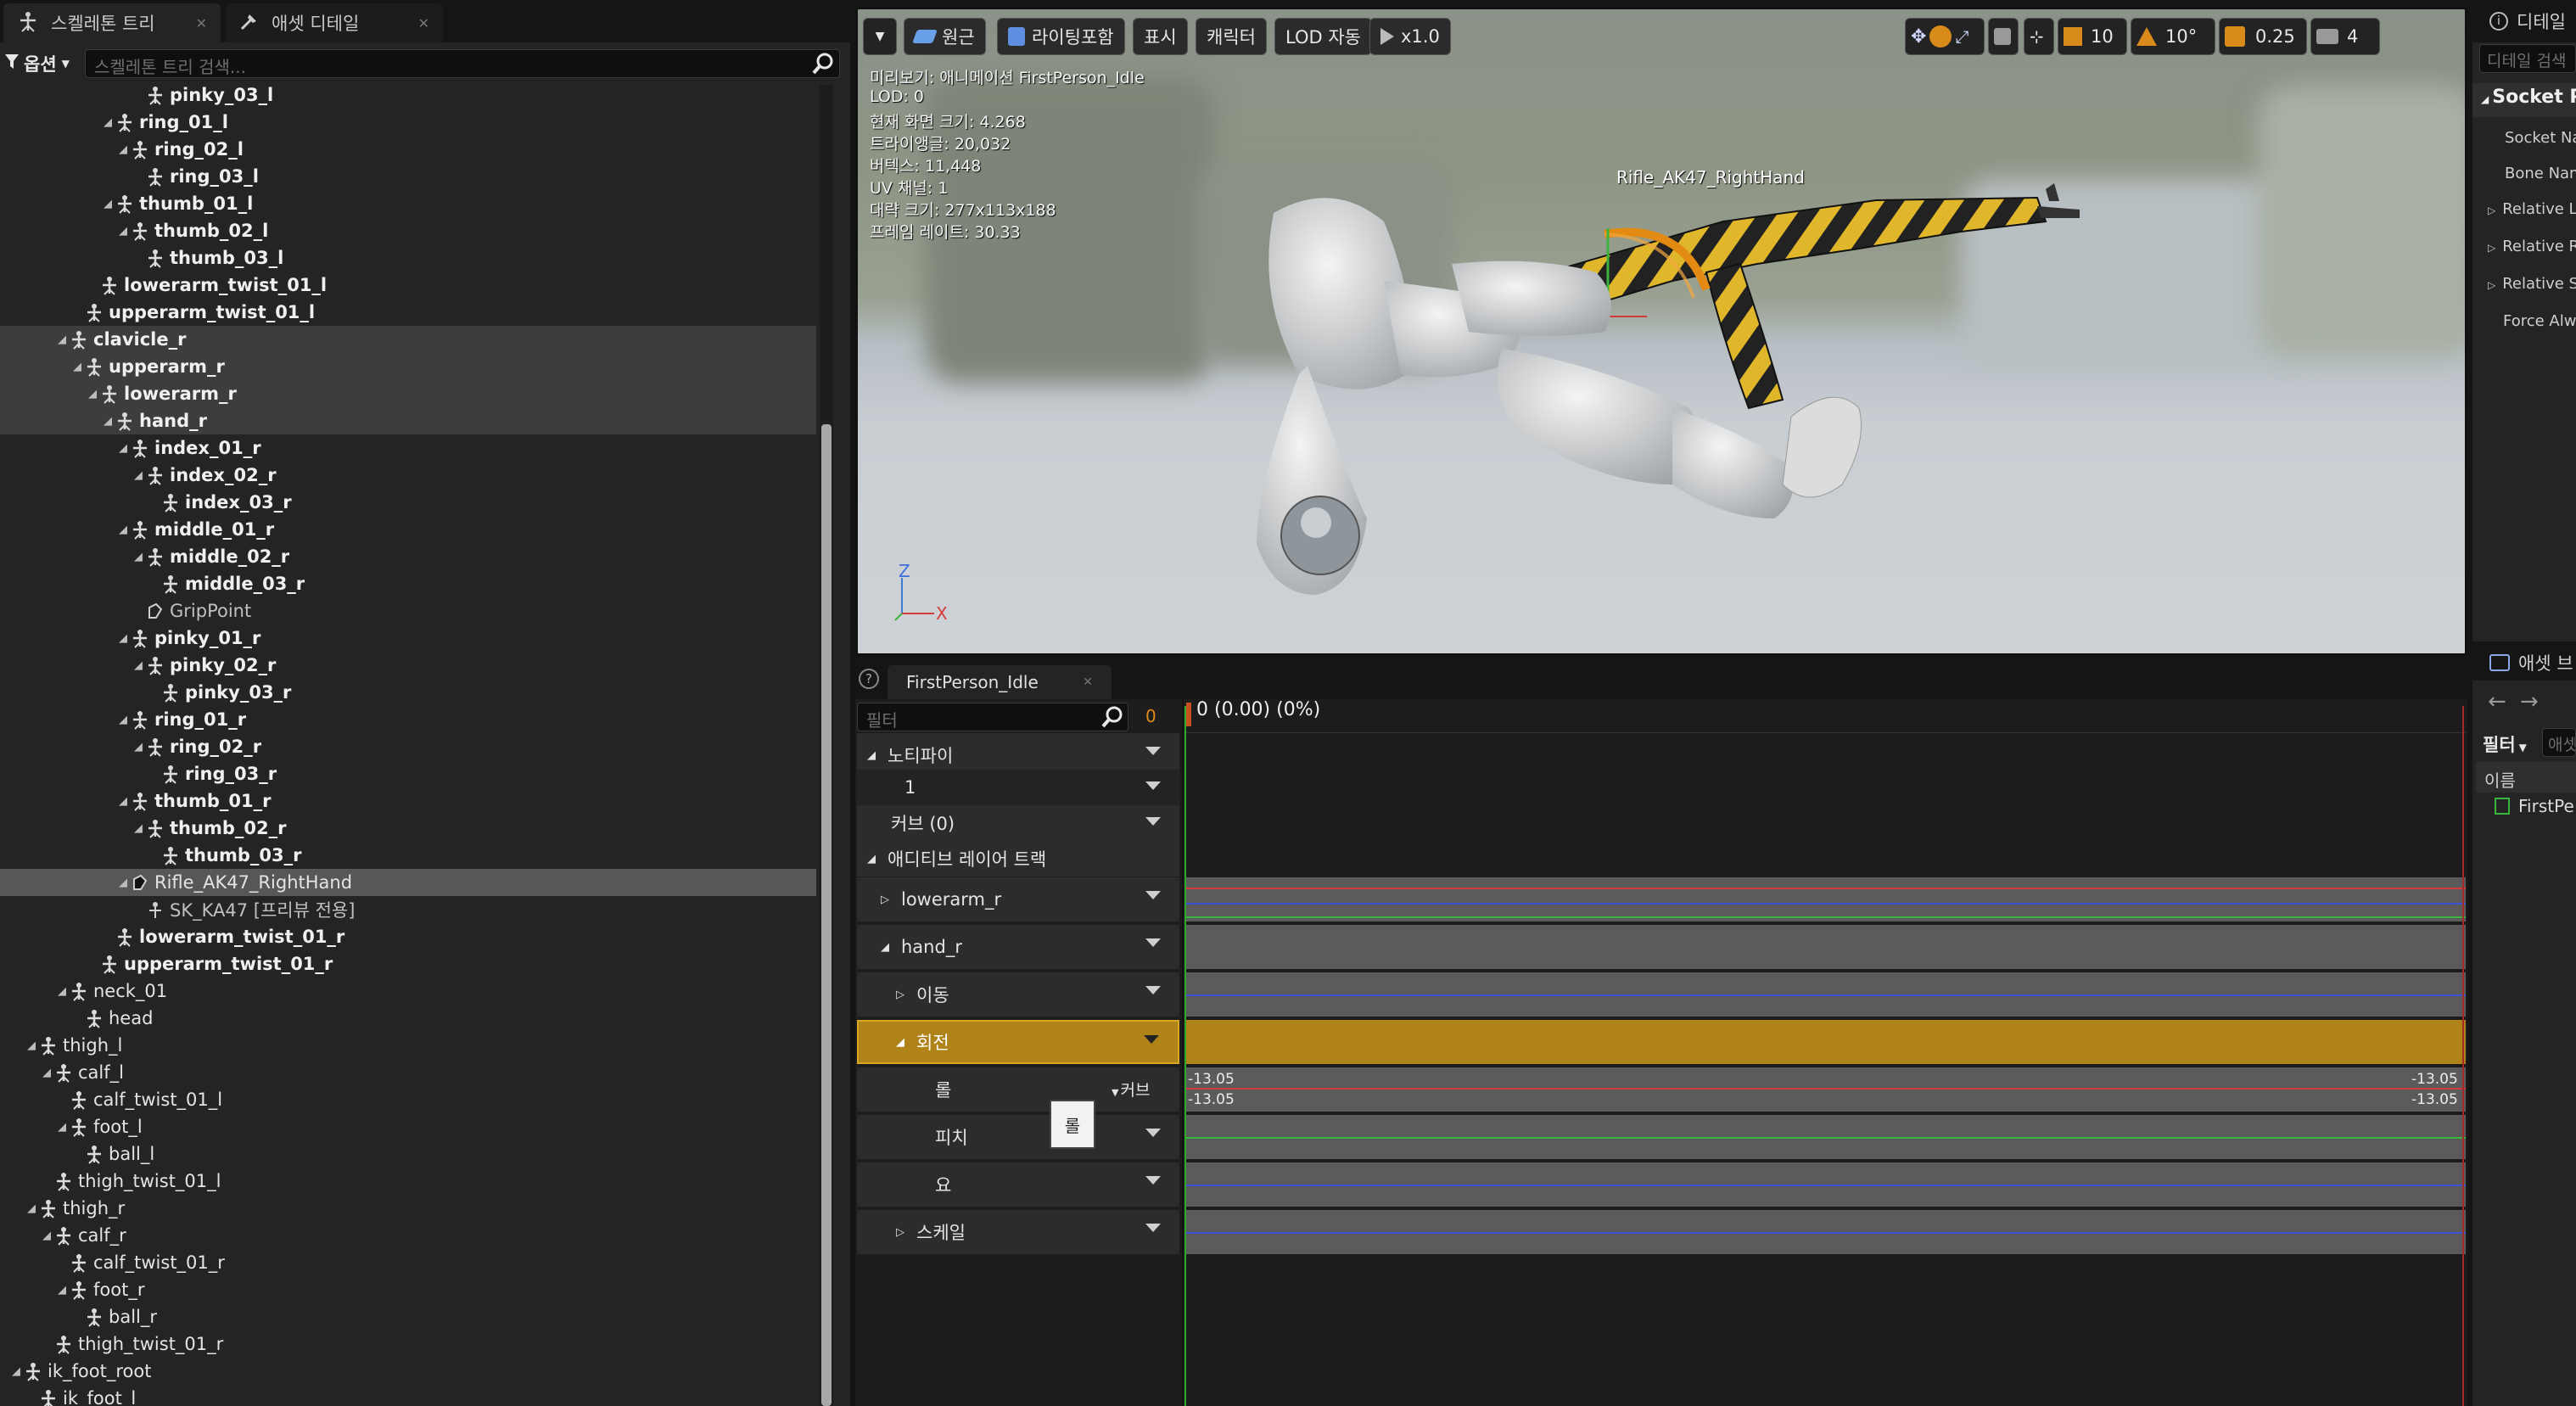 The width and height of the screenshot is (2576, 1406). Describe the element at coordinates (408, 692) in the screenshot. I see `tree-row: pinky_03_r` at that location.